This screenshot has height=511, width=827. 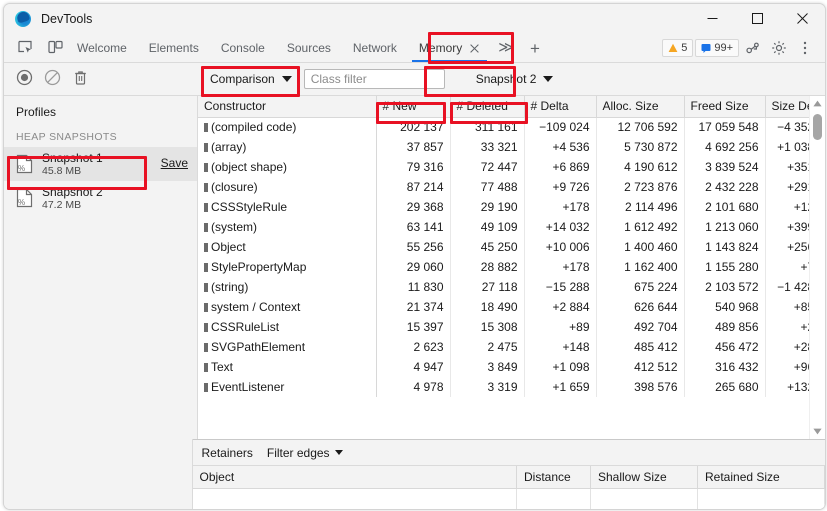 I want to click on cell-freed-size: 2 103 572, so click(x=725, y=287).